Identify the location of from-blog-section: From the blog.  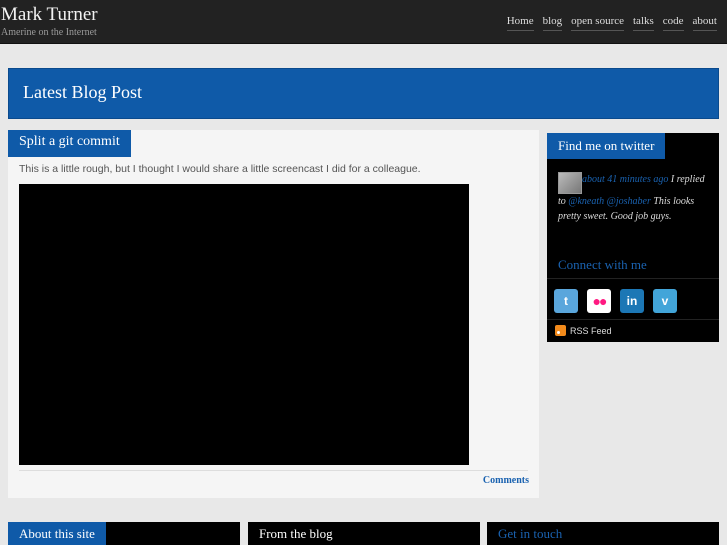
(364, 533).